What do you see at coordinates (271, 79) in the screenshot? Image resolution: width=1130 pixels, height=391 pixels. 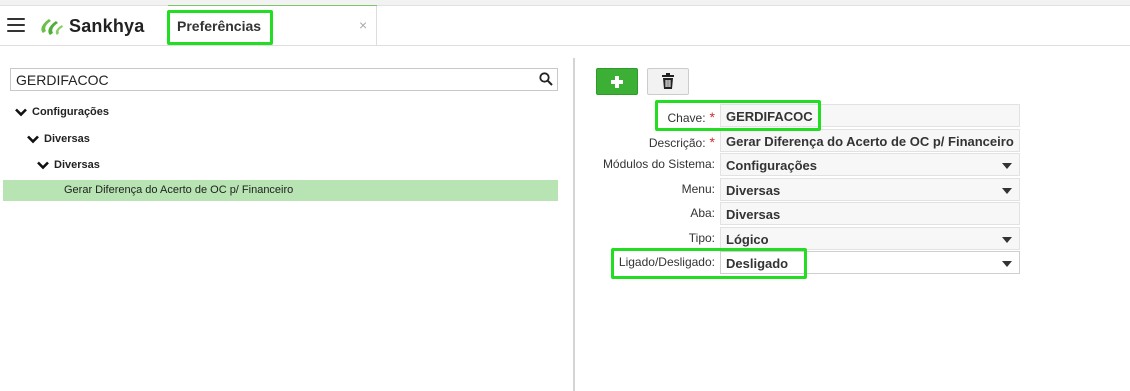 I see `search-input` at bounding box center [271, 79].